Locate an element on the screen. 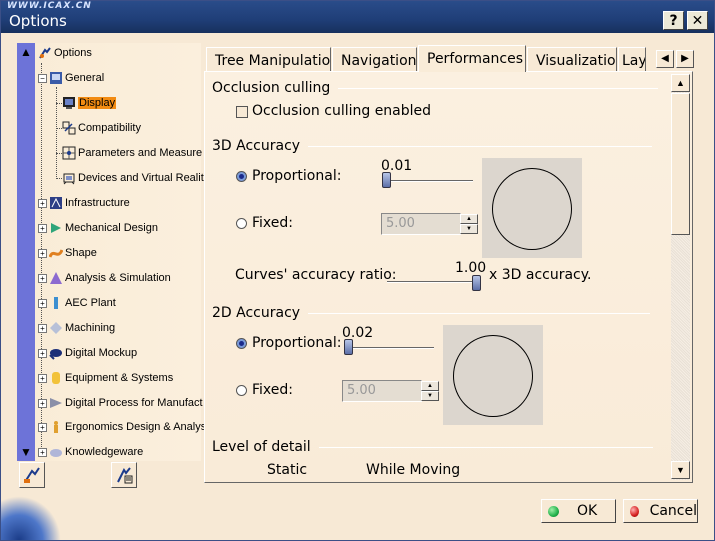  tree-item-devices: Devices and Virtual Realit is located at coordinates (130, 178).